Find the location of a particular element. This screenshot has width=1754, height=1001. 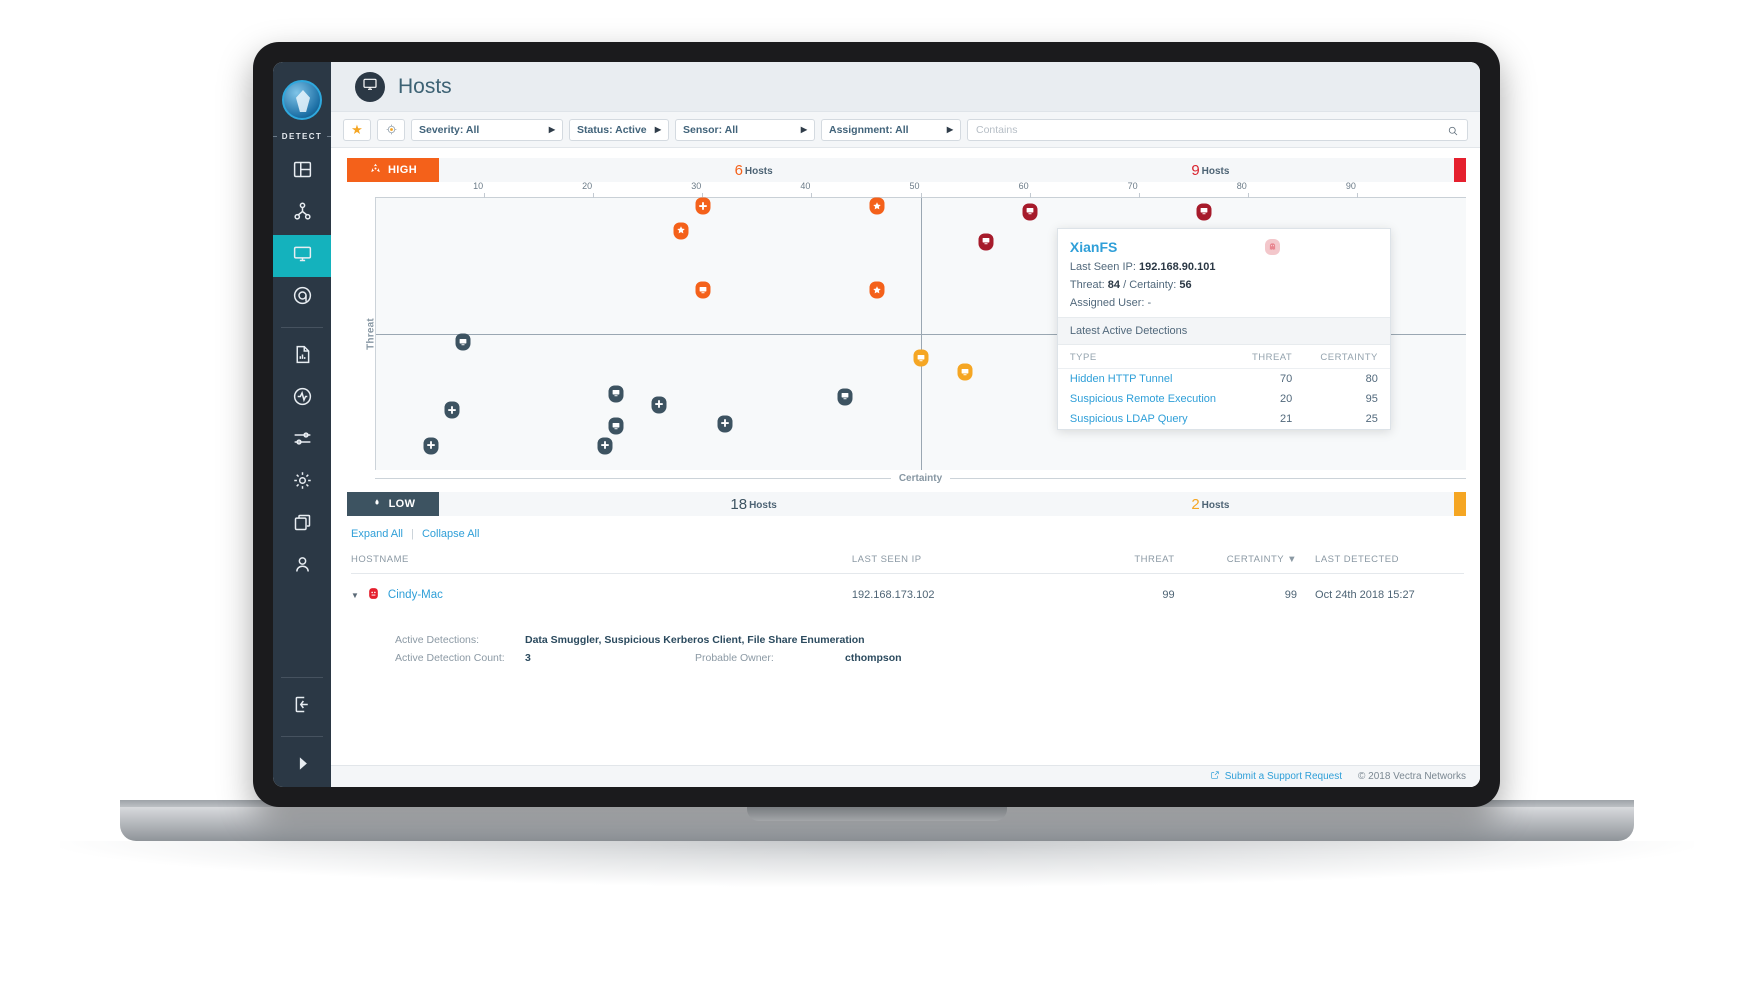

sensor-filter-label: Sensor: All is located at coordinates (711, 129).